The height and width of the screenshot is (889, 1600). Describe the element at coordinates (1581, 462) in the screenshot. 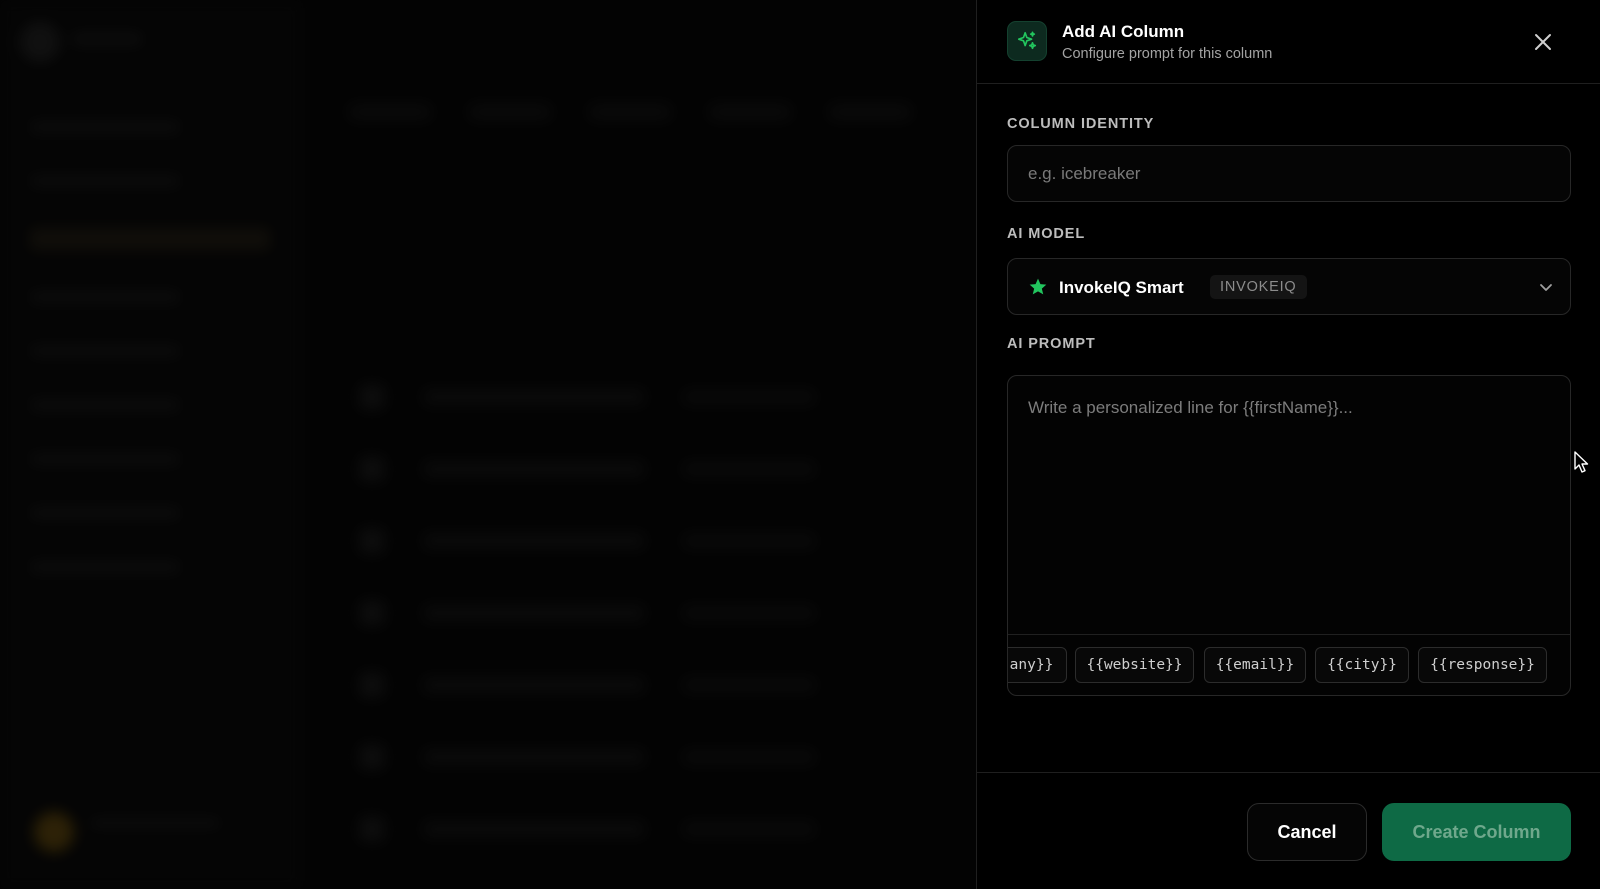

I see `mouse-pointer-icon` at that location.